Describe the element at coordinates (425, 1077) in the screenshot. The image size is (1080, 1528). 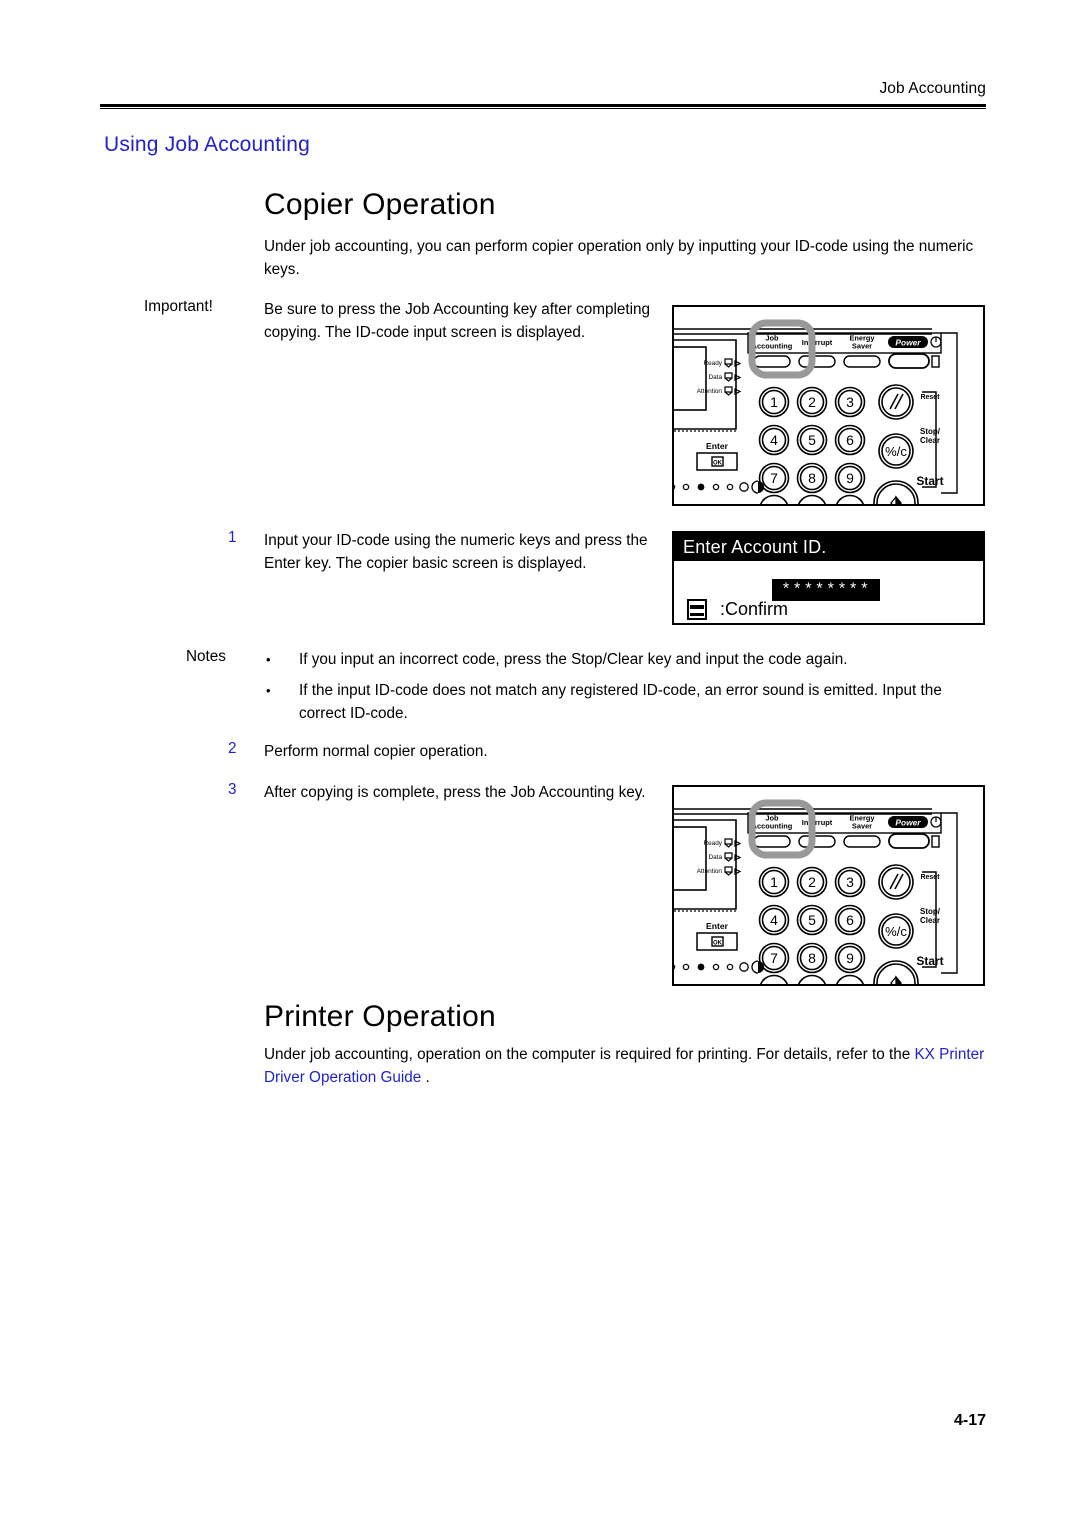
I see `printer-intro-after: .` at that location.